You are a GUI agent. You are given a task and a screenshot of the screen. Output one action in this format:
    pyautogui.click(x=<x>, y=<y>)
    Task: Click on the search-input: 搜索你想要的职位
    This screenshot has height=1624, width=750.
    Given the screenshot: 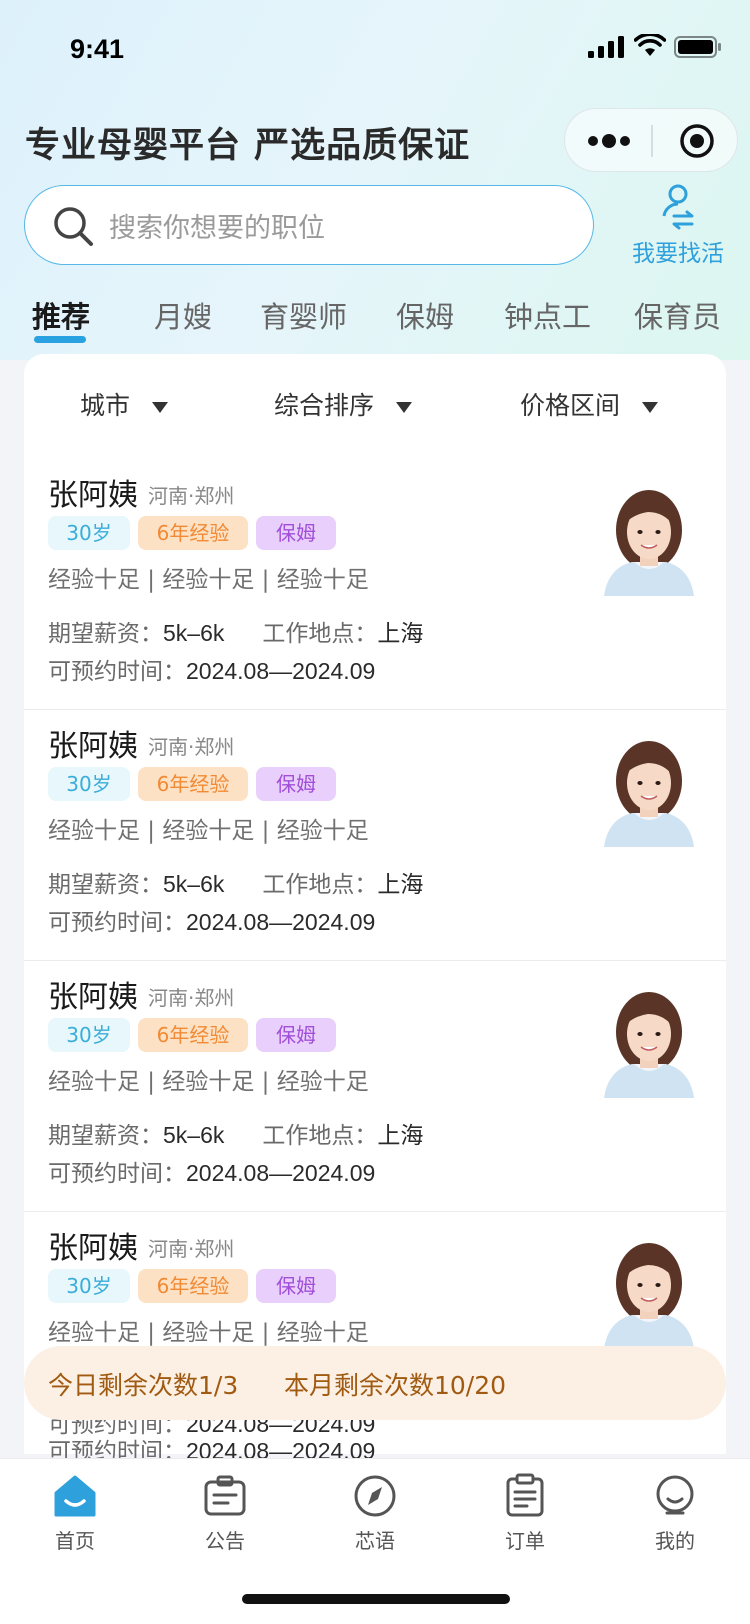 What is the action you would take?
    pyautogui.click(x=309, y=225)
    